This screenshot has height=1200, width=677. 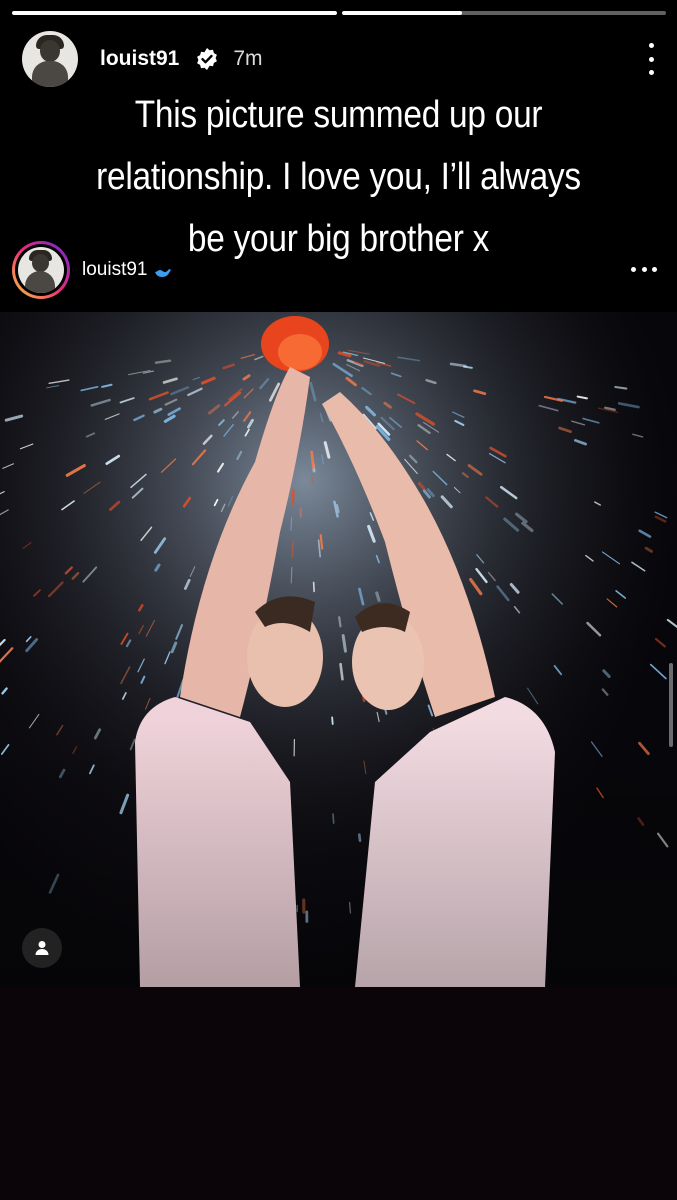 I want to click on story-avatar, so click(x=50, y=59).